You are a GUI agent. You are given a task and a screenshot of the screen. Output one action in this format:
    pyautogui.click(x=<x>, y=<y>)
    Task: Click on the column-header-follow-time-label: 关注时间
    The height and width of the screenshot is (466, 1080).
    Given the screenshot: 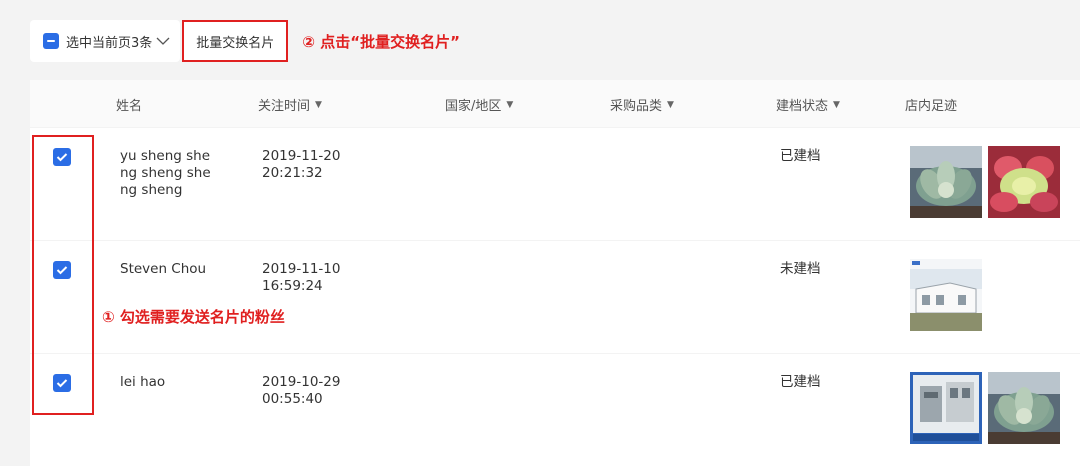 What is the action you would take?
    pyautogui.click(x=284, y=106)
    